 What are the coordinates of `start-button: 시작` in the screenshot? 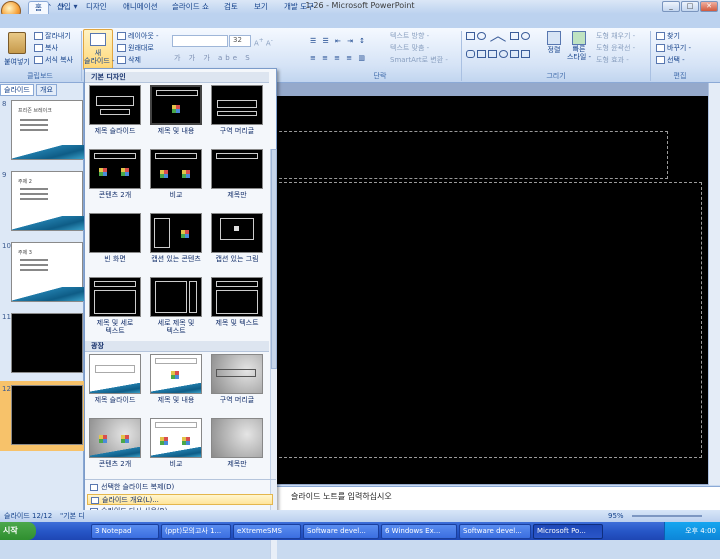 It's located at (18, 531).